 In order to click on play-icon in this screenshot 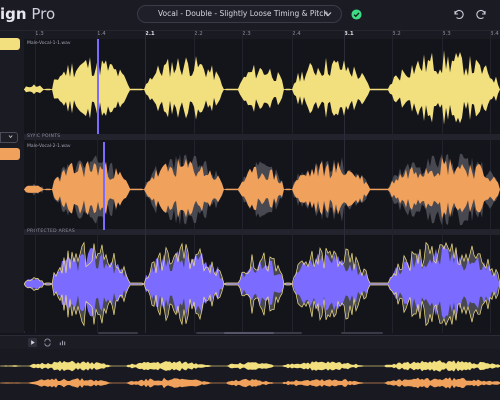, I will do `click(32, 342)`.